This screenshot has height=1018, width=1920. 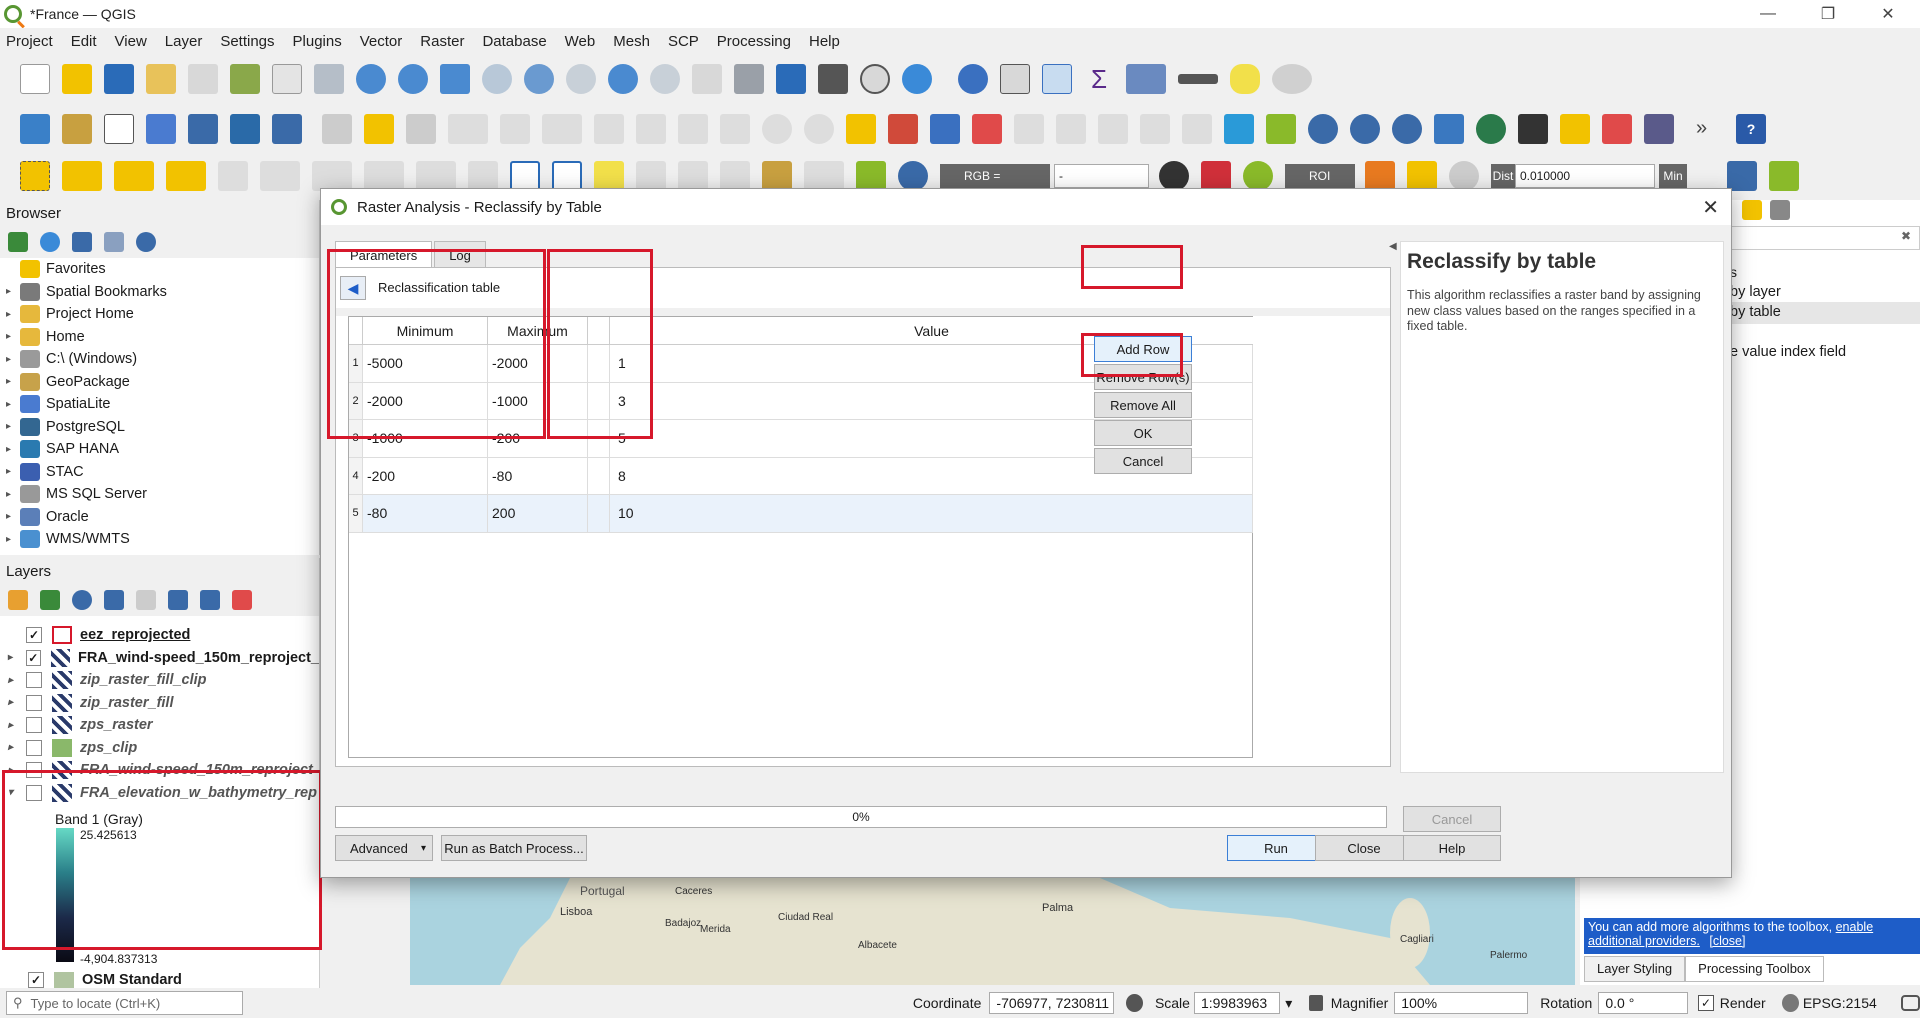 I want to click on filter-expression-icon, so click(x=146, y=600).